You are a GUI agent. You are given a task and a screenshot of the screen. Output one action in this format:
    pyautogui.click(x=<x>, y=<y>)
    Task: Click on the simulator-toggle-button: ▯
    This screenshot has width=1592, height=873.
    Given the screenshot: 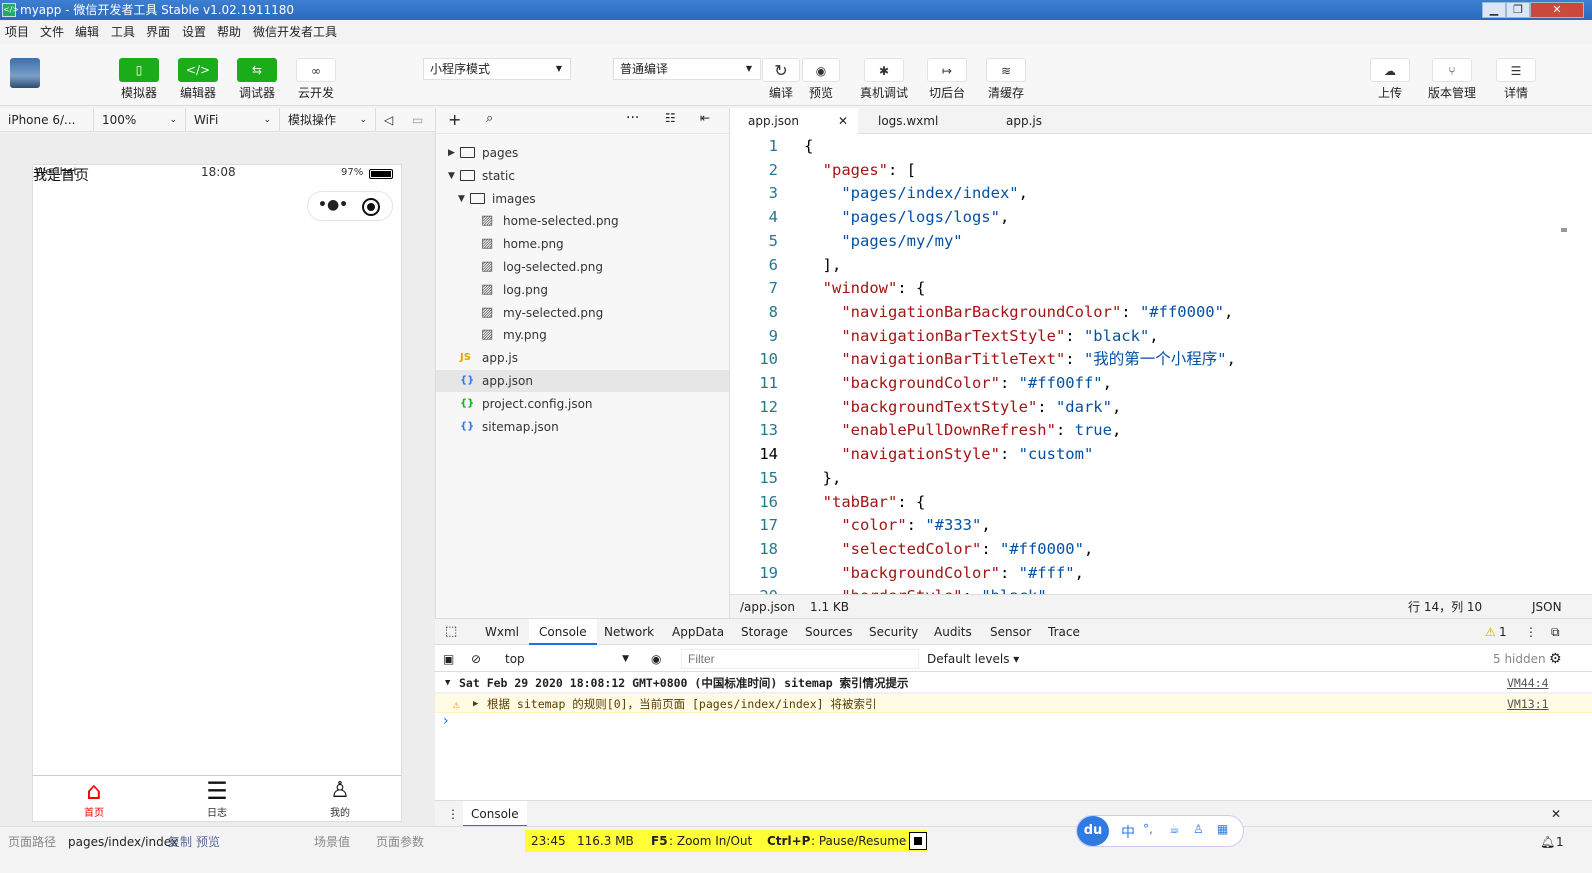 What is the action you would take?
    pyautogui.click(x=139, y=70)
    